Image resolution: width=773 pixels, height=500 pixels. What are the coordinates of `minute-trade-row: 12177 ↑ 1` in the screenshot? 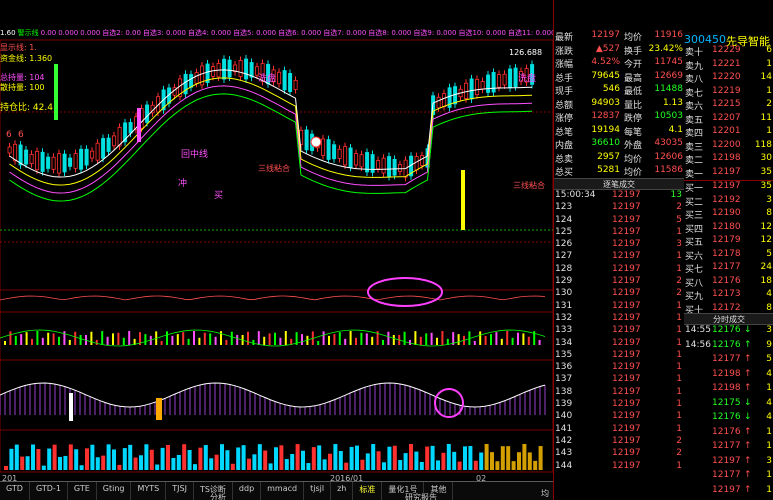 It's located at (728, 448).